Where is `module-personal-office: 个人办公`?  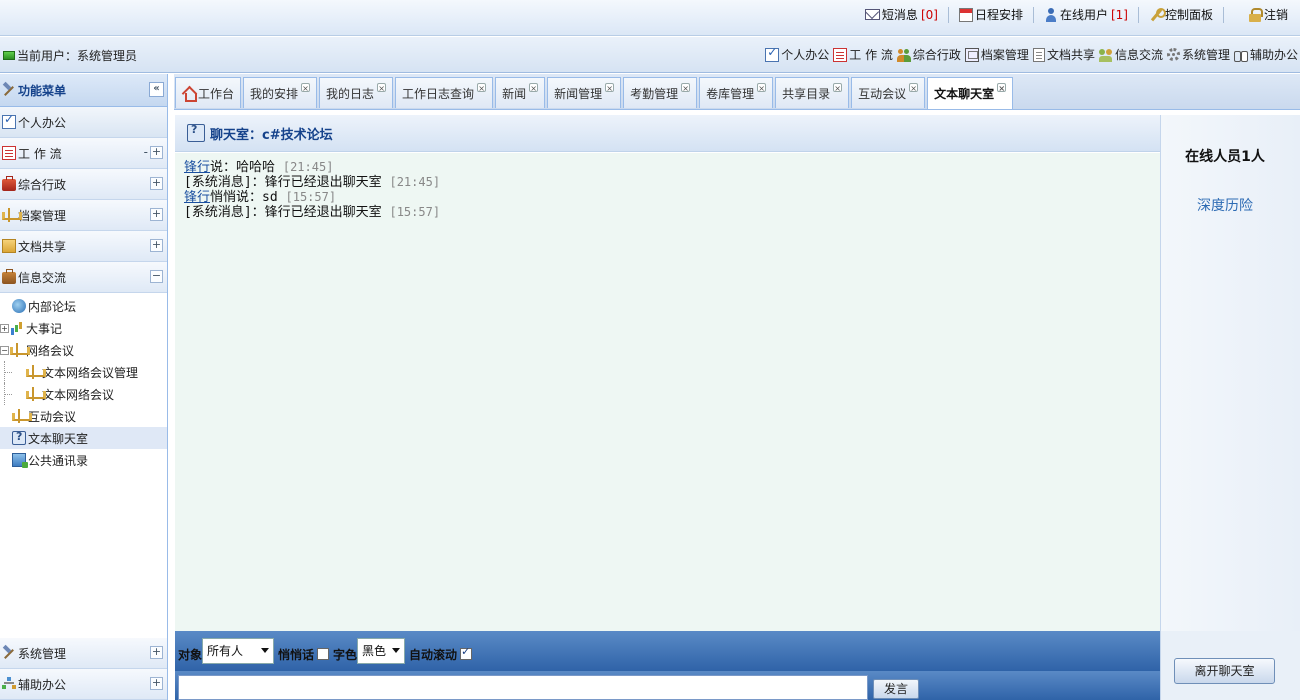
module-personal-office: 个人办公 is located at coordinates (797, 54).